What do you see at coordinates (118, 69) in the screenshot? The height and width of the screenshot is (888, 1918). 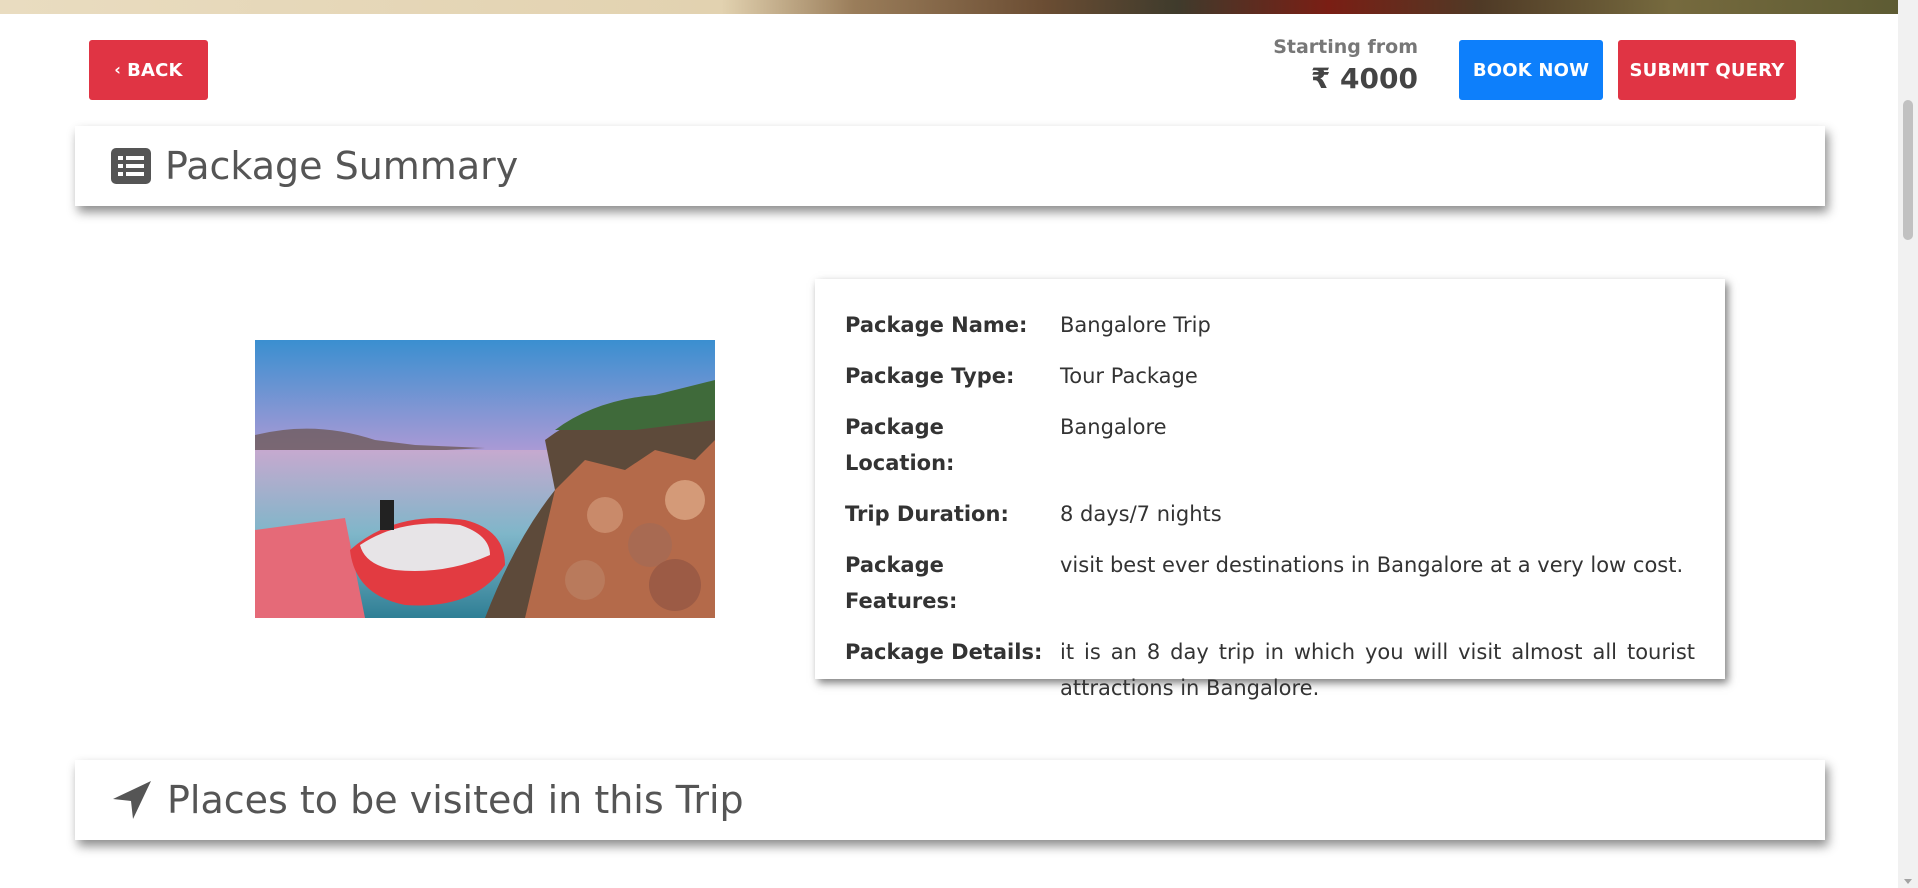 I see `chevron-left-icon: ‹` at bounding box center [118, 69].